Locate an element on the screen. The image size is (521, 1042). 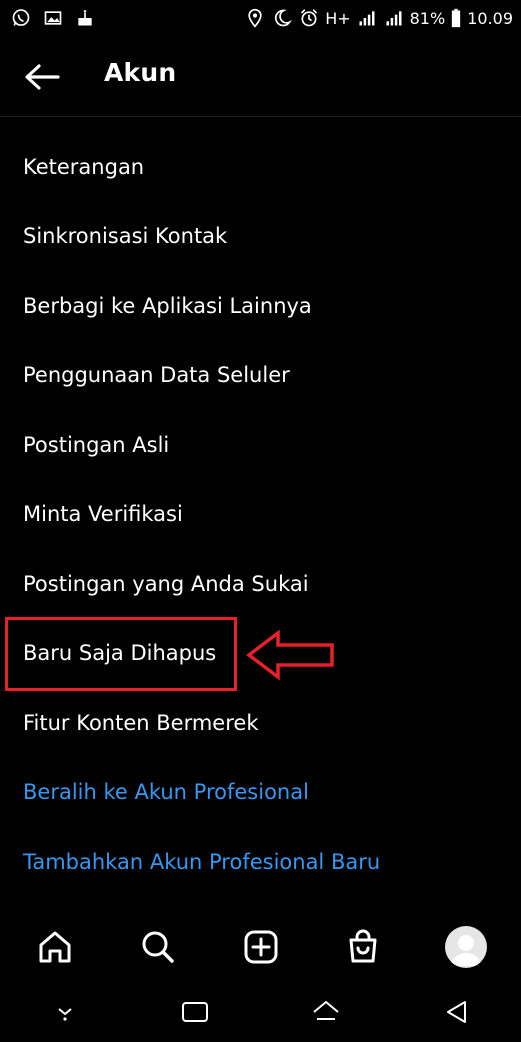
tab-new-post is located at coordinates (261, 947).